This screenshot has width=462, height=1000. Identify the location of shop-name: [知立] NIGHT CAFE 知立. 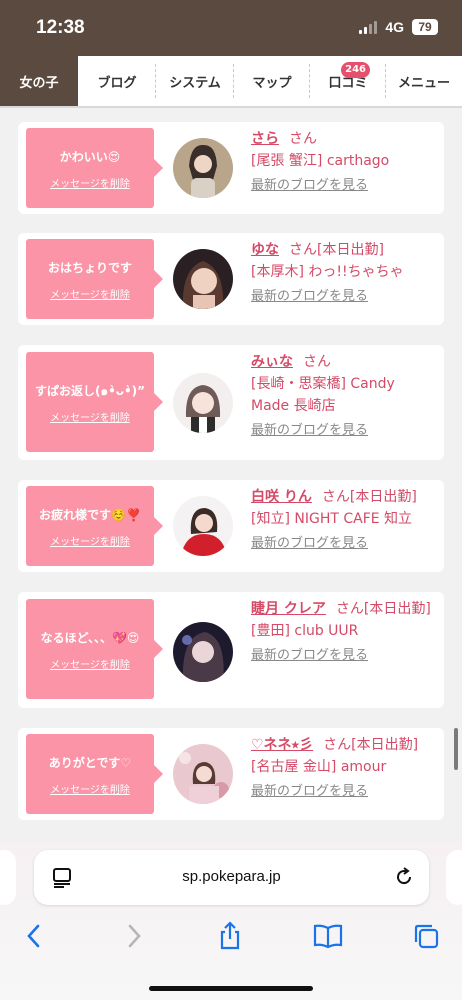
(332, 519).